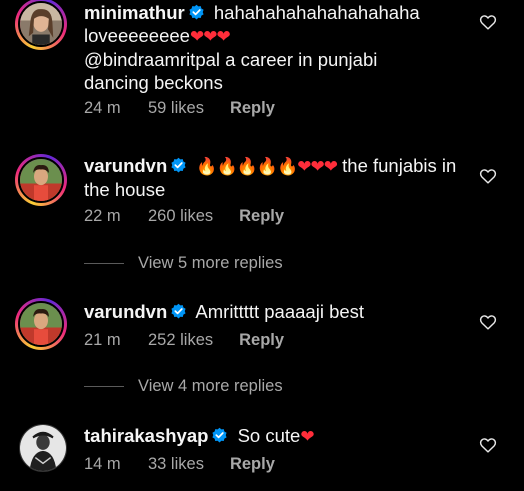 Image resolution: width=524 pixels, height=491 pixels. I want to click on username: minimathur, so click(134, 12).